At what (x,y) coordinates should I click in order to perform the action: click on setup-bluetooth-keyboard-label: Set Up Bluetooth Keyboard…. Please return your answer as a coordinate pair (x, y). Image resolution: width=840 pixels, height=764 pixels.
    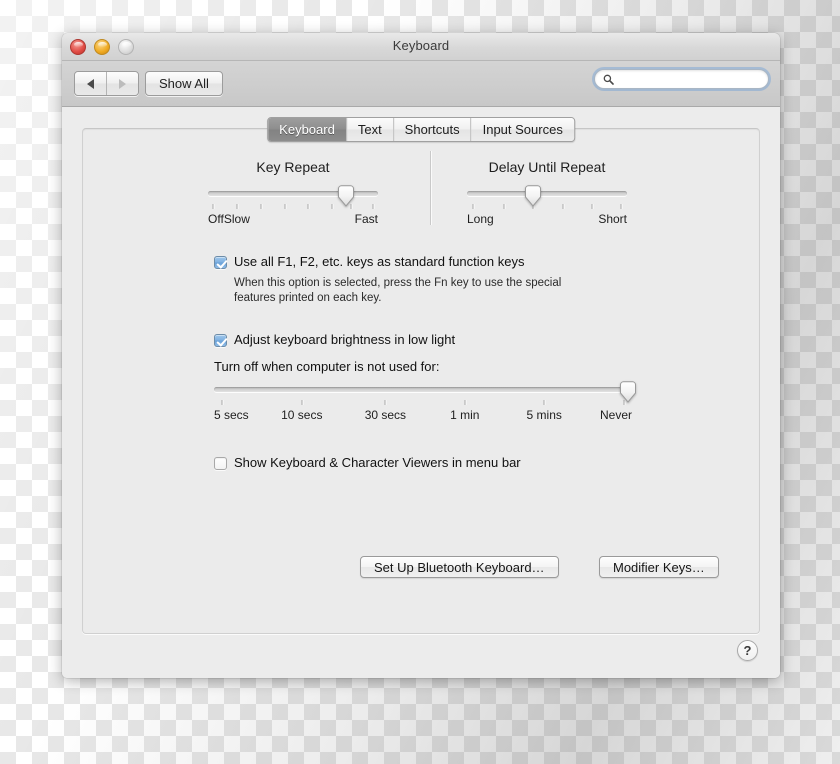
    Looking at the image, I should click on (459, 567).